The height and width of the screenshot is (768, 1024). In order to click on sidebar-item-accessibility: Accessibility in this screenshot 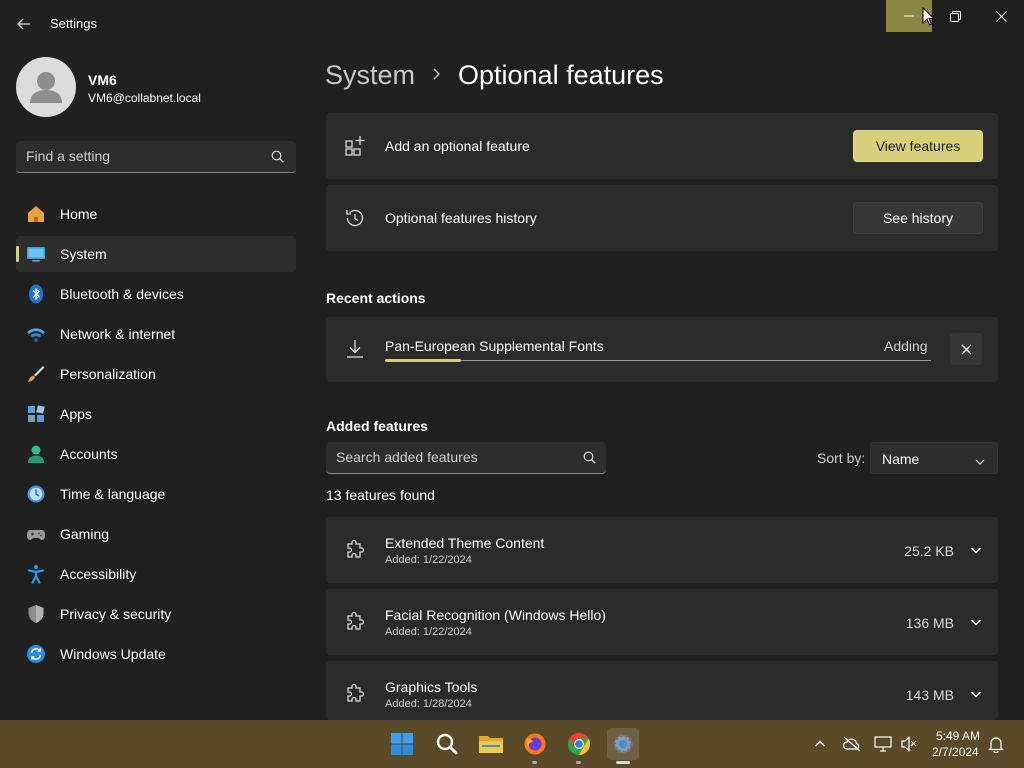, I will do `click(156, 574)`.